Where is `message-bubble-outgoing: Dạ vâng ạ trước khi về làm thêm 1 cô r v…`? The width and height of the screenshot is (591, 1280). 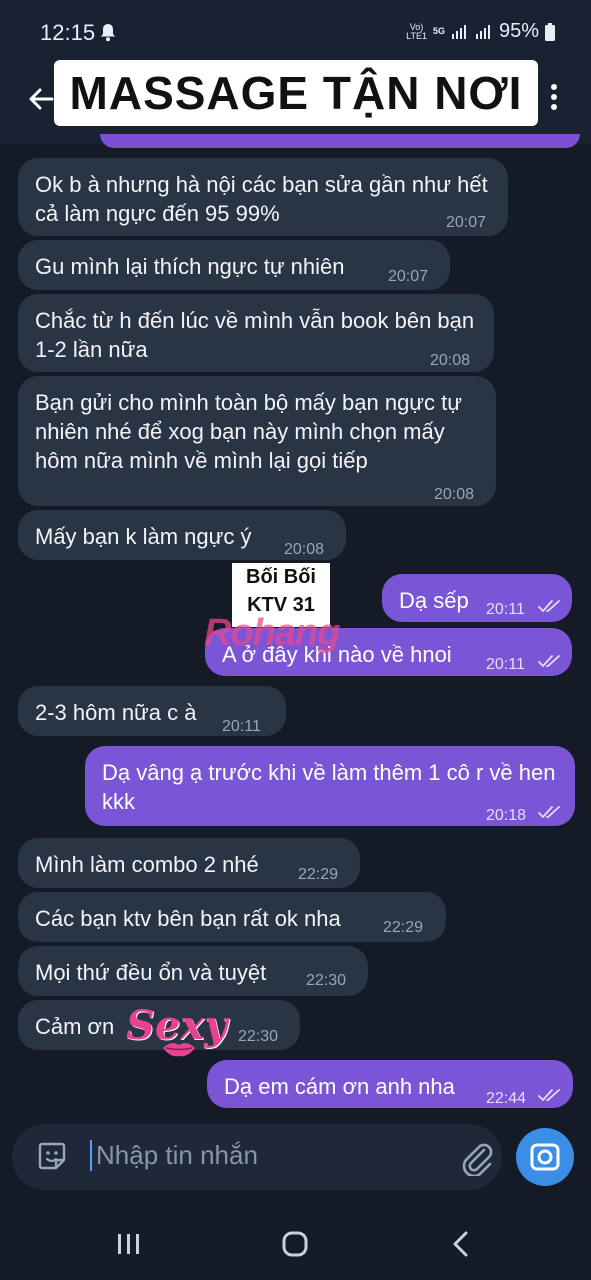 message-bubble-outgoing: Dạ vâng ạ trước khi về làm thêm 1 cô r v… is located at coordinates (330, 786).